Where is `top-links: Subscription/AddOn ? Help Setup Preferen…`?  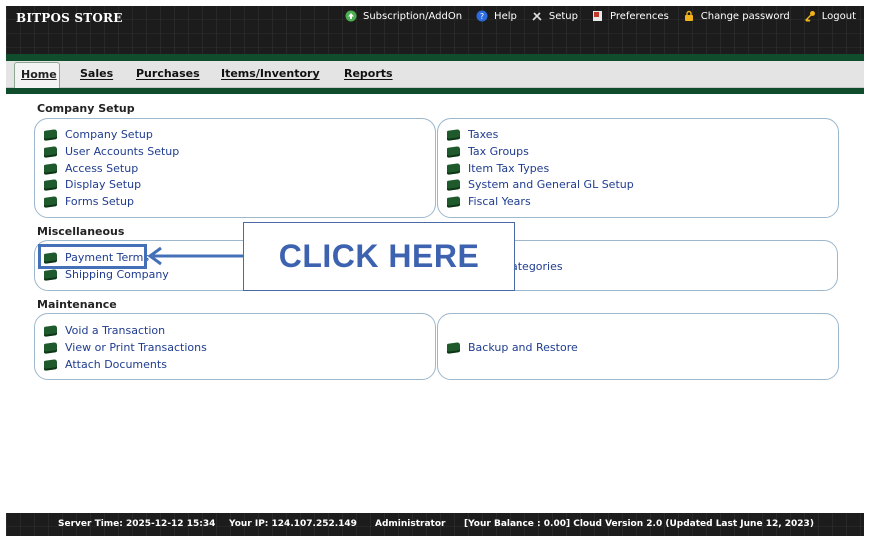 top-links: Subscription/AddOn ? Help Setup Preferen… is located at coordinates (600, 16).